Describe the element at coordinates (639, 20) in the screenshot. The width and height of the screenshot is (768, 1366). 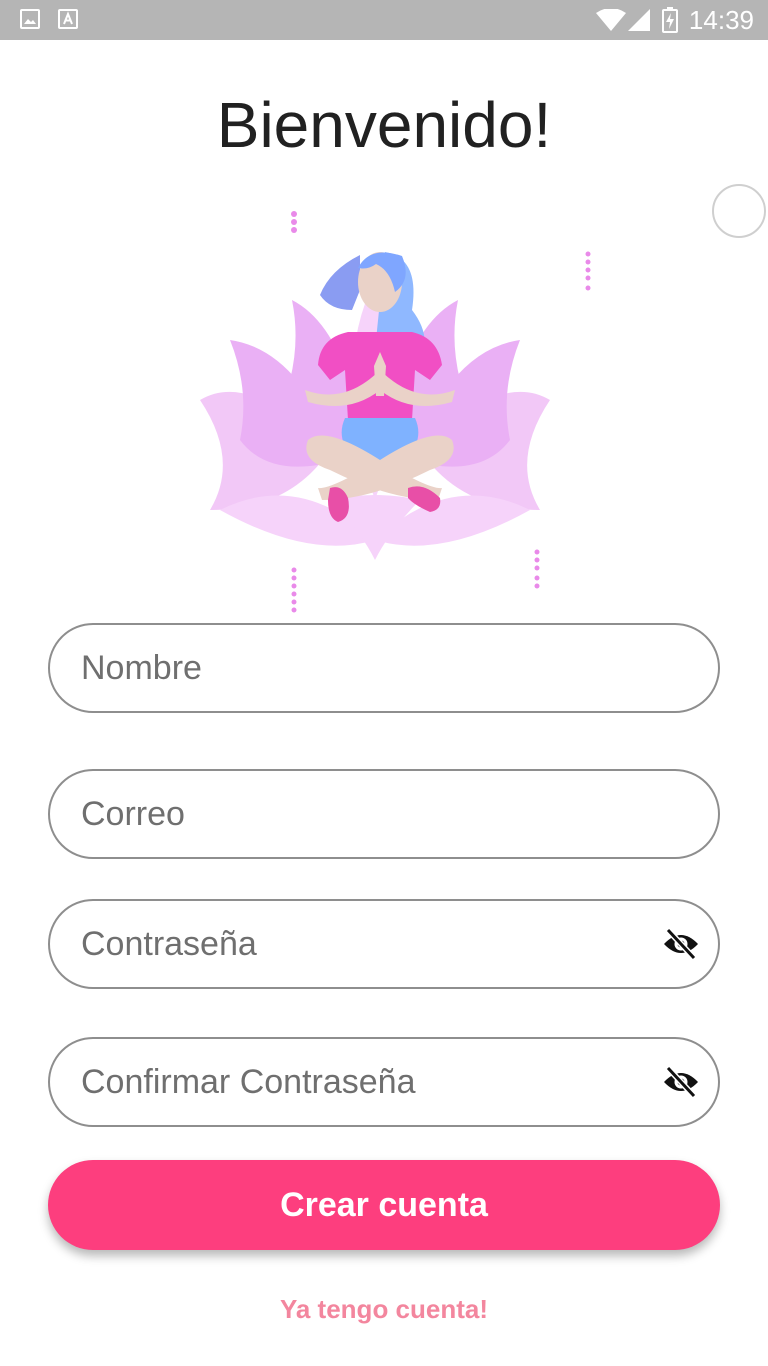
I see `signal-icon` at that location.